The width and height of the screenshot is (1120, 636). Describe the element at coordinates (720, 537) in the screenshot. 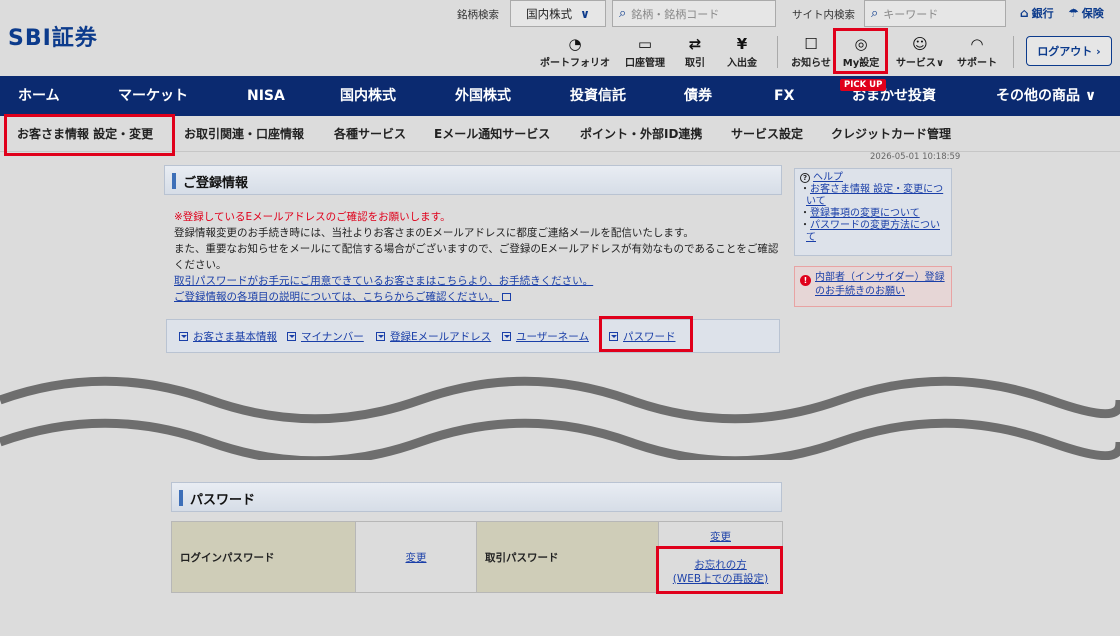

I see `trade-password-change-link: 変更` at that location.